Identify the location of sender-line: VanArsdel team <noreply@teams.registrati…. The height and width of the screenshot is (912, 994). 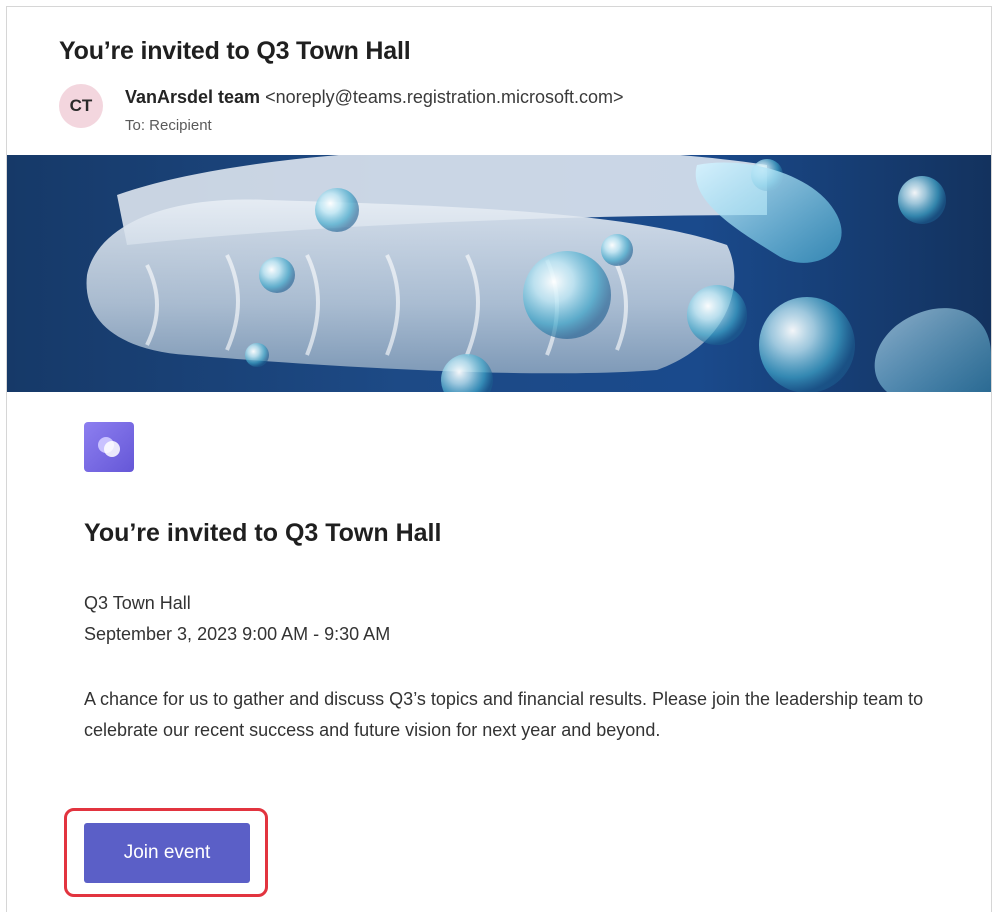
(374, 97).